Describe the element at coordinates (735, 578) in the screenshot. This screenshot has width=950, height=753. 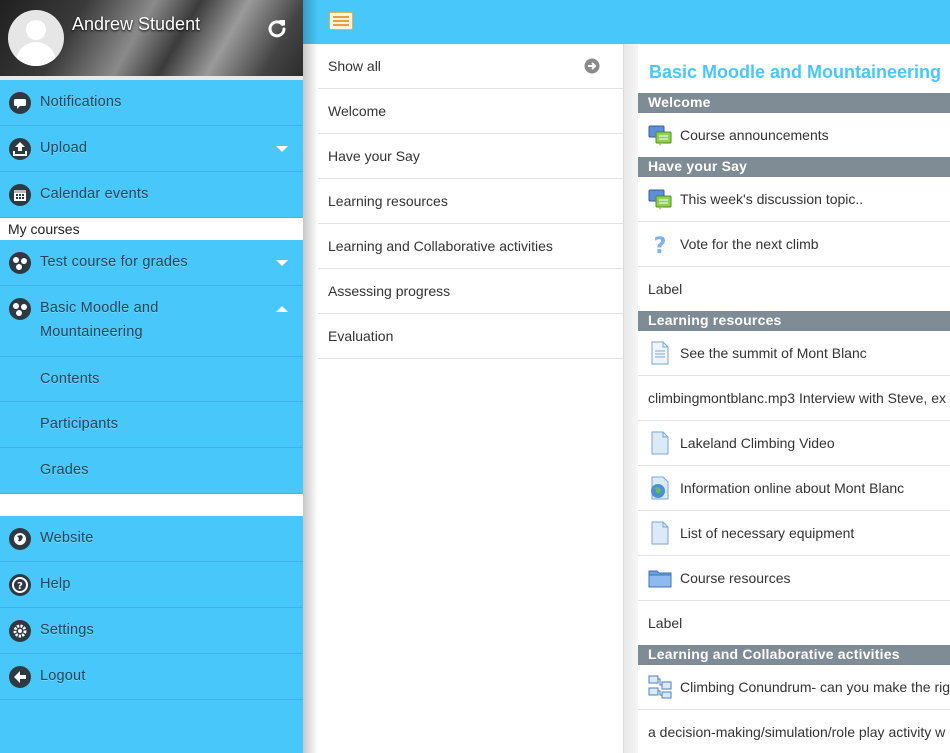
I see `activity-label: Course resources` at that location.